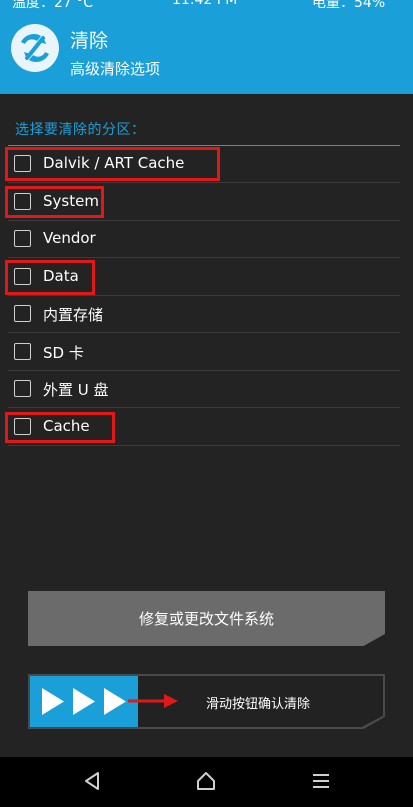 Image resolution: width=413 pixels, height=807 pixels. I want to click on navigation-bar, so click(206, 782).